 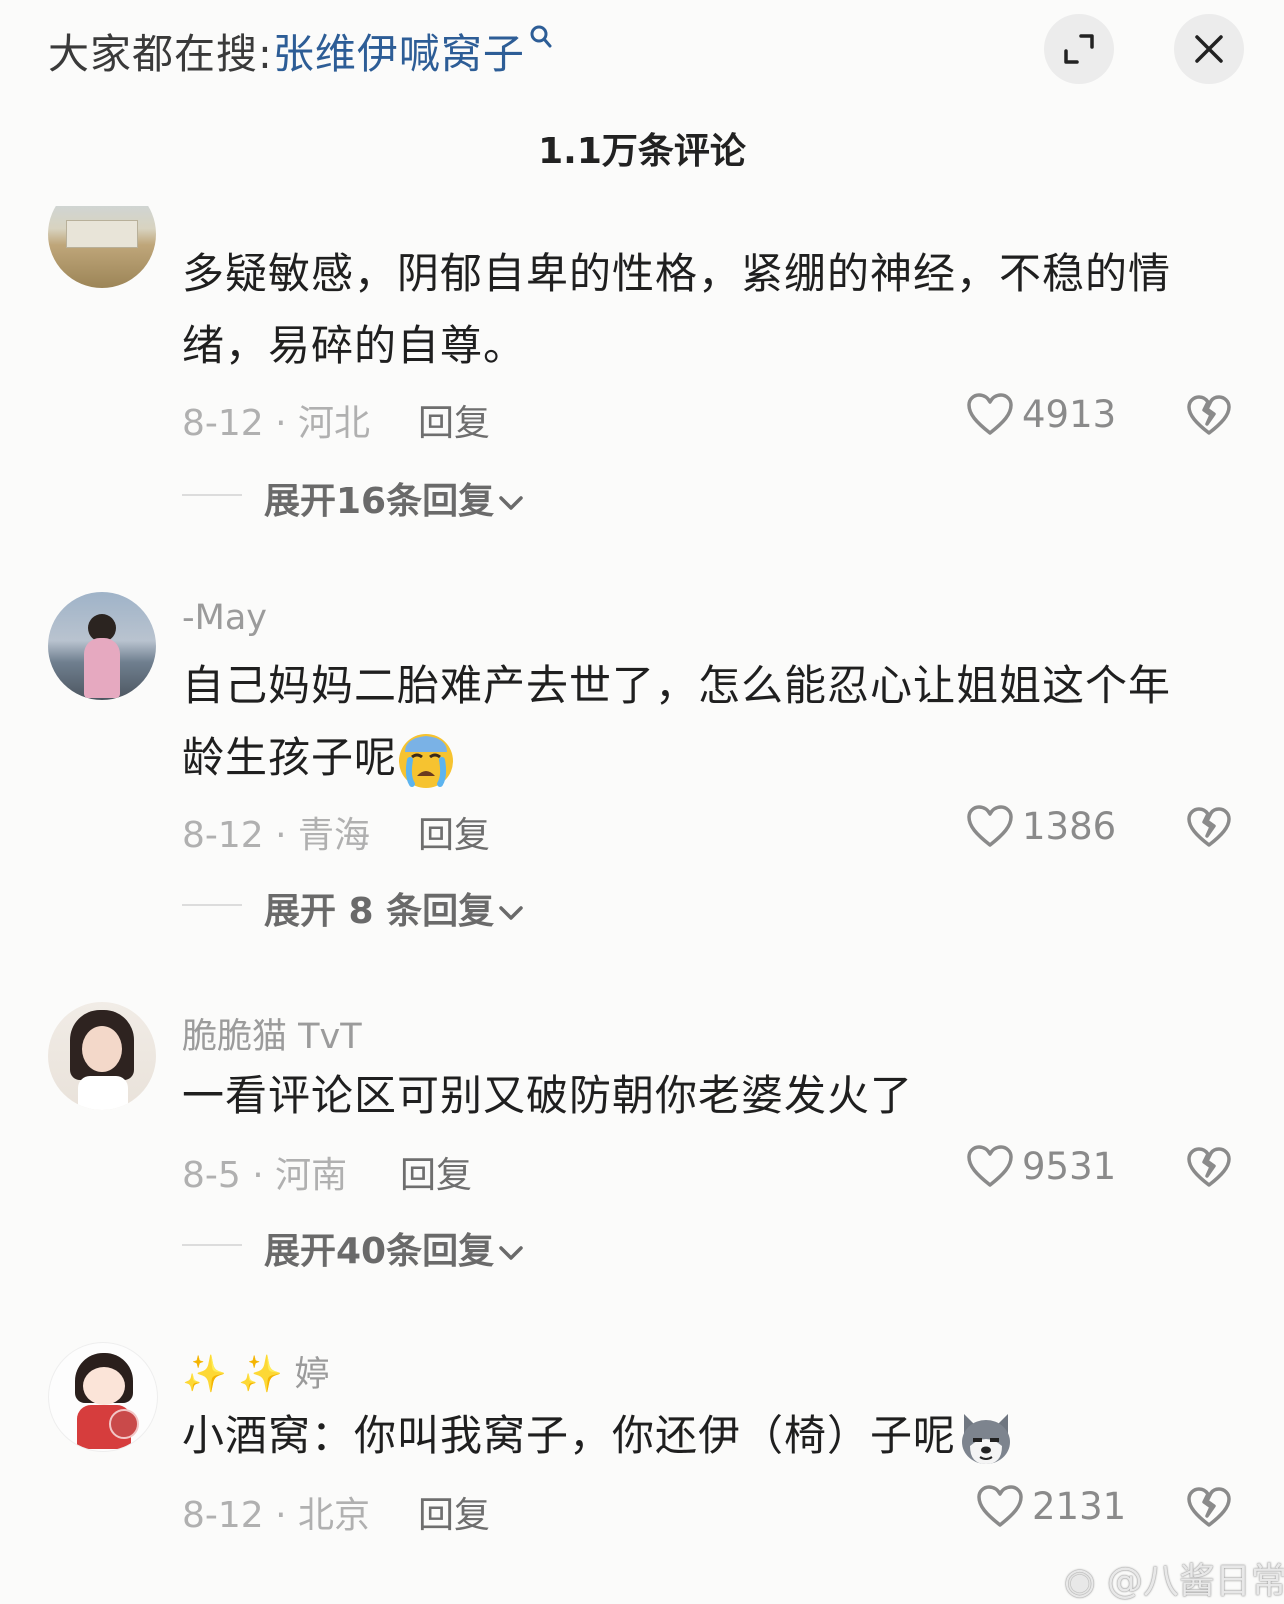 I want to click on expand-replies-label: 展开16条回复, so click(x=379, y=501).